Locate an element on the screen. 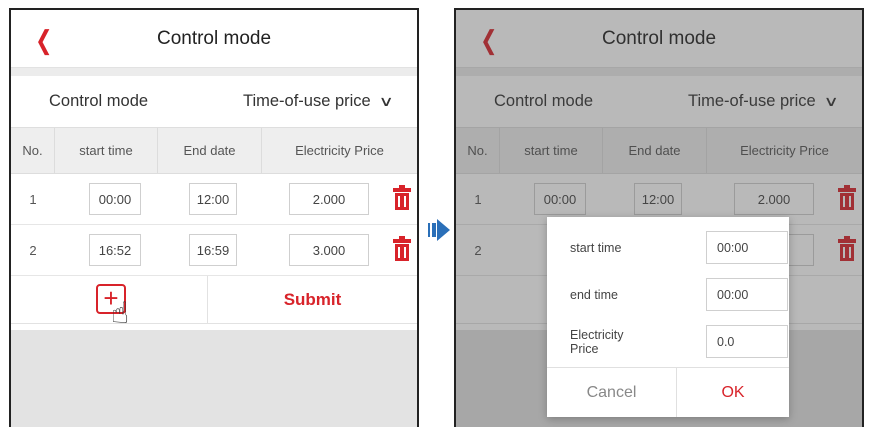  mode-selector-row: Control mode Time-of-use price ∨ is located at coordinates (214, 102).